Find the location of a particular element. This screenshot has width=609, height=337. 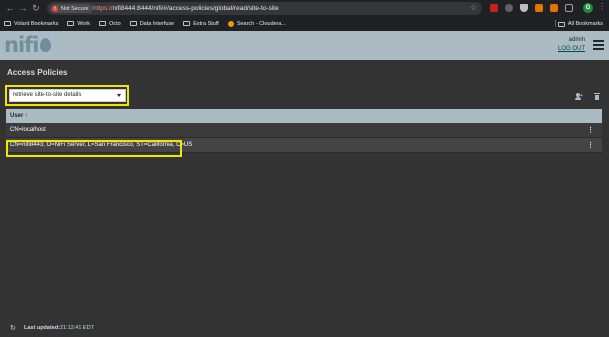

logout-link: LOG OUT is located at coordinates (571, 49).